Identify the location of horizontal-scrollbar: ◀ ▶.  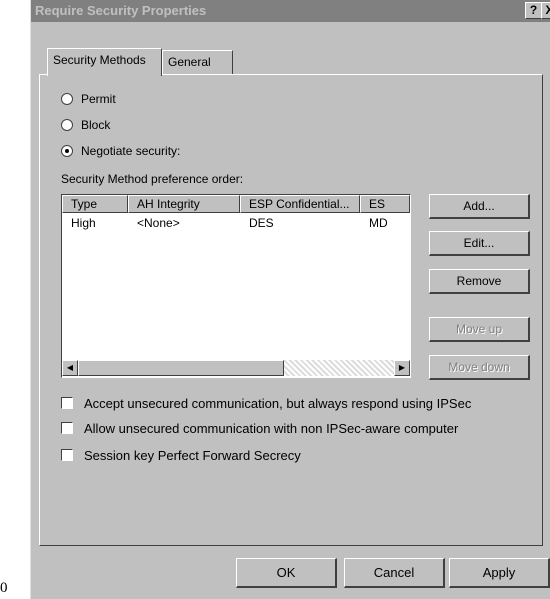
(236, 368).